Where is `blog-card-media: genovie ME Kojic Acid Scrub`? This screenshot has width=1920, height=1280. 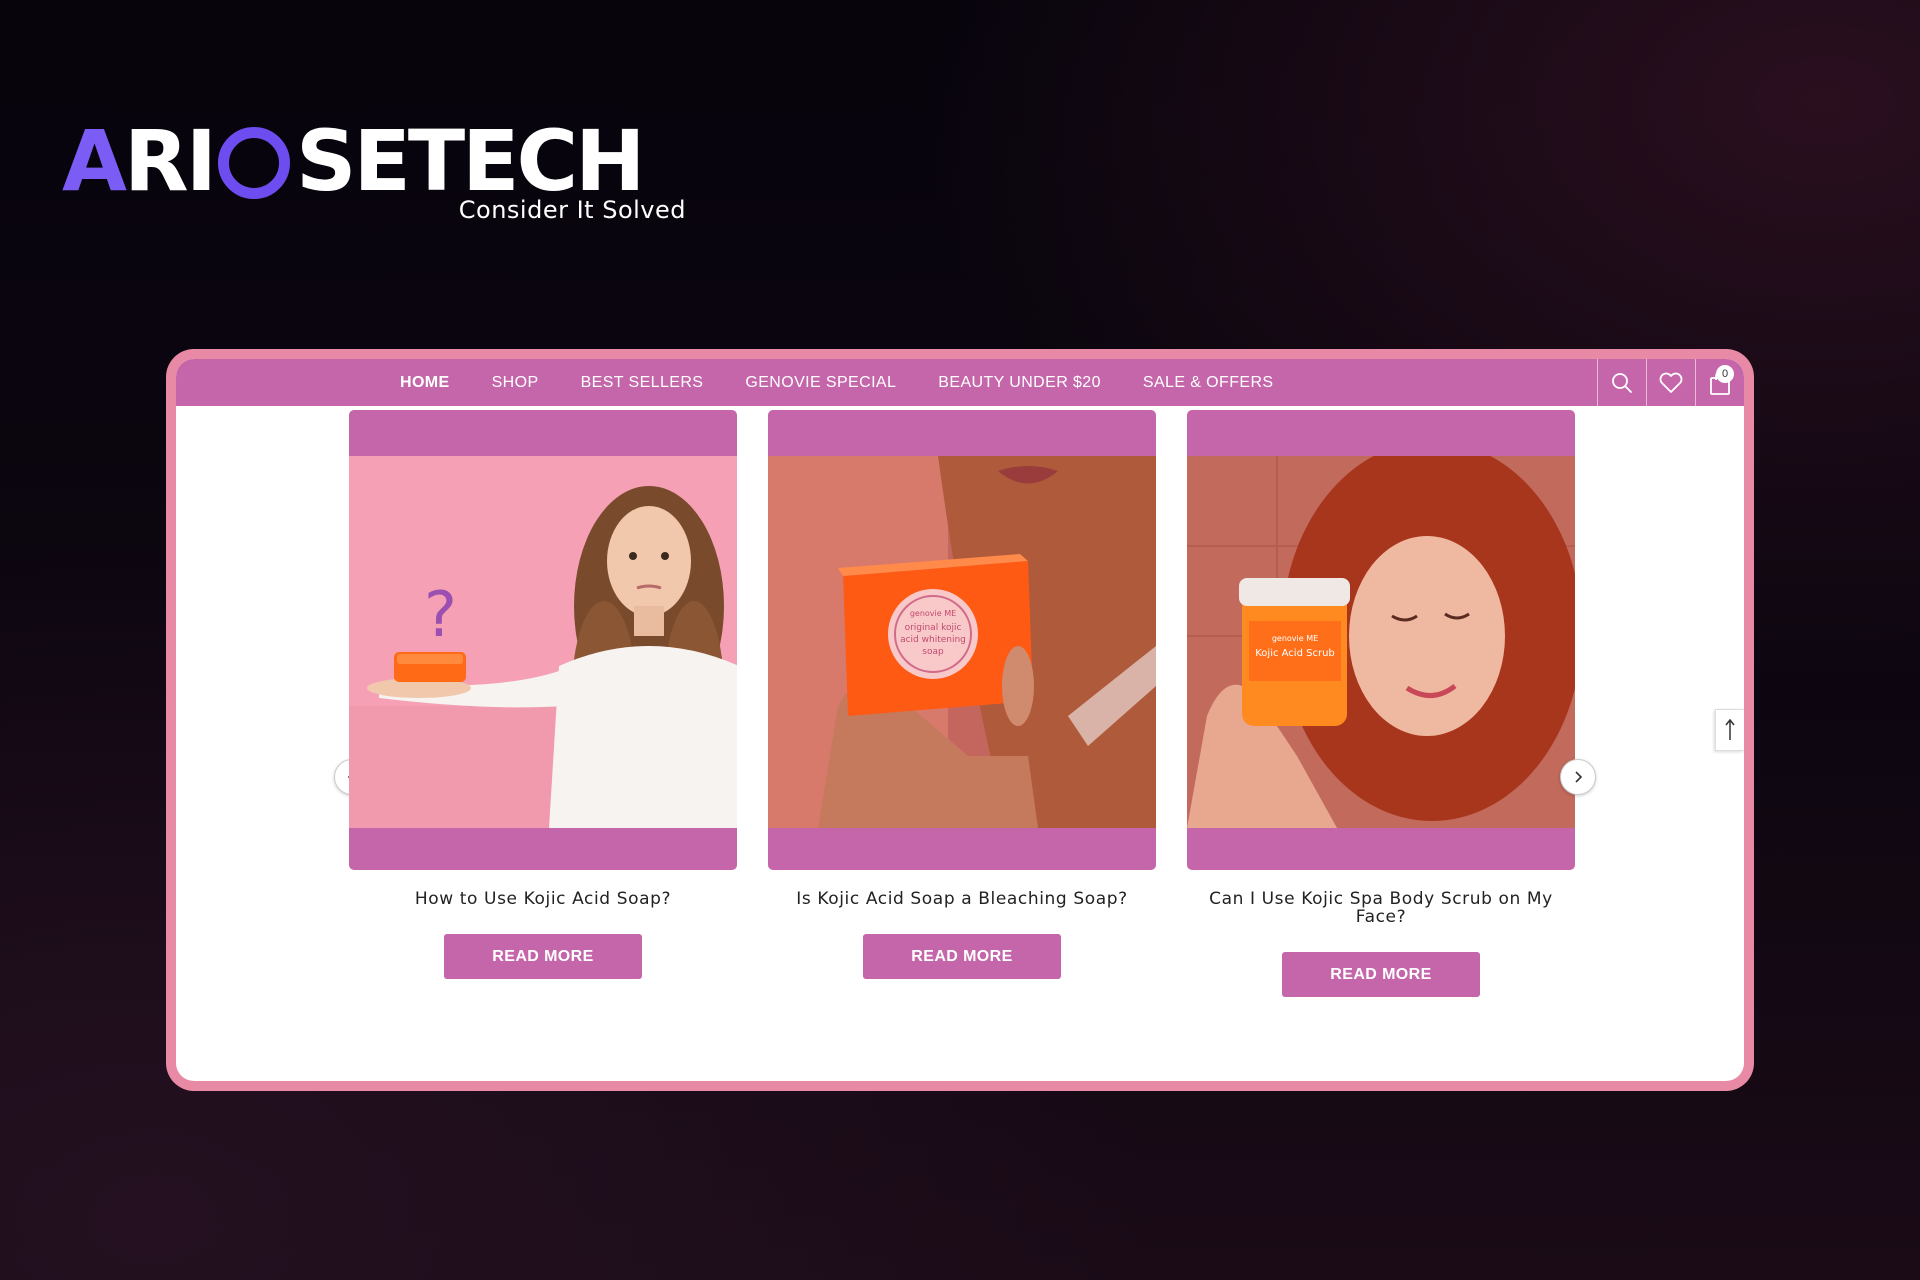
blog-card-media: genovie ME Kojic Acid Scrub is located at coordinates (1381, 640).